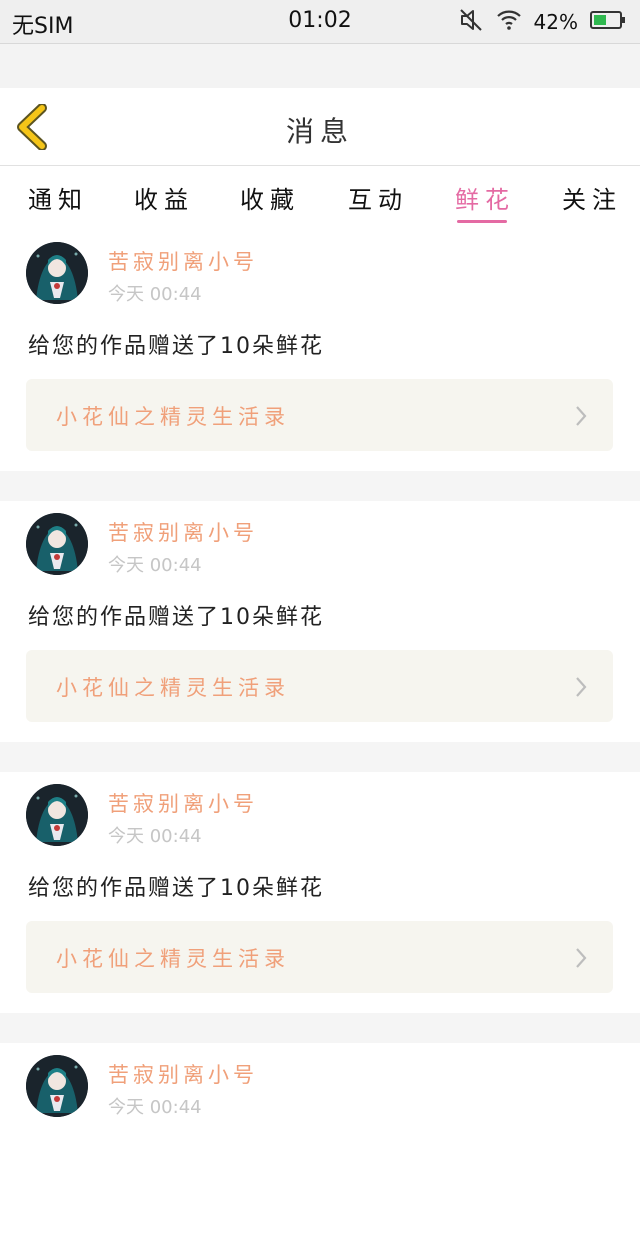 The width and height of the screenshot is (640, 1243). I want to click on wifi-icon, so click(509, 22).